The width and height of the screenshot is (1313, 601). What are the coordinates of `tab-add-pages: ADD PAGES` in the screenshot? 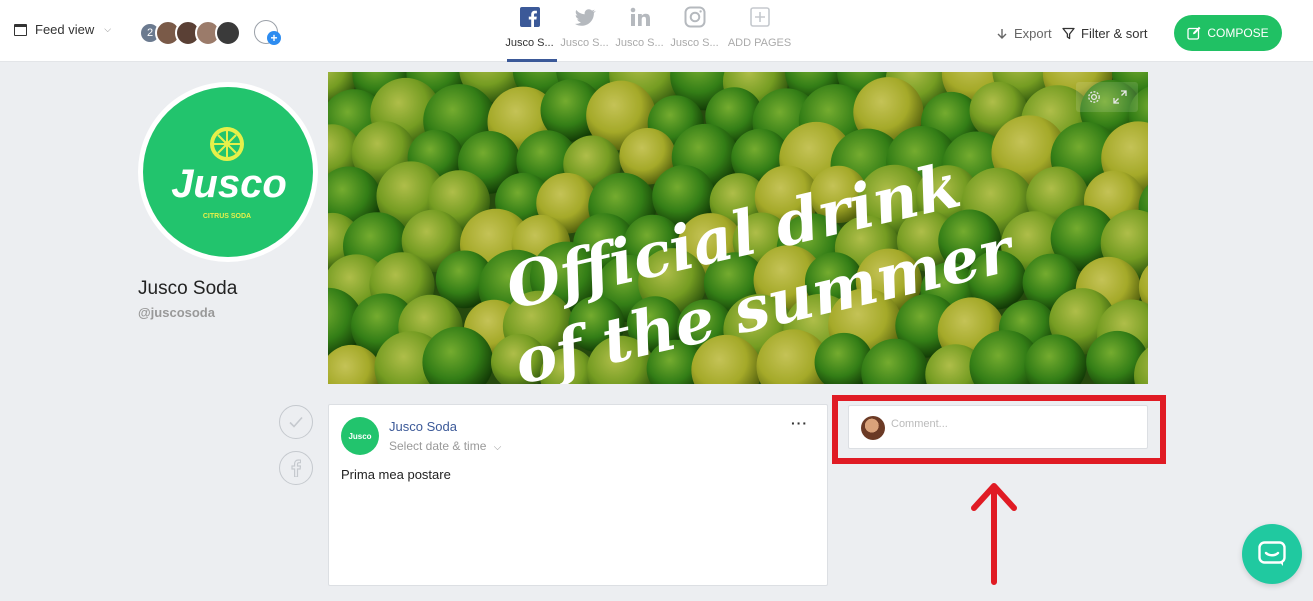 It's located at (759, 31).